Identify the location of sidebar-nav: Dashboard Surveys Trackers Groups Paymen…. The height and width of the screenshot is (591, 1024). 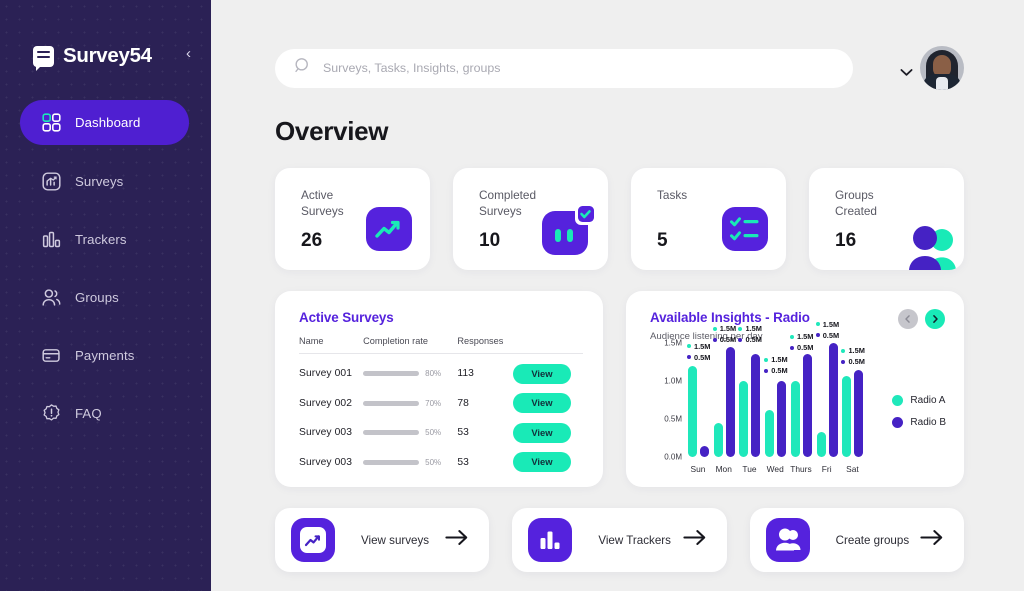
(105, 268).